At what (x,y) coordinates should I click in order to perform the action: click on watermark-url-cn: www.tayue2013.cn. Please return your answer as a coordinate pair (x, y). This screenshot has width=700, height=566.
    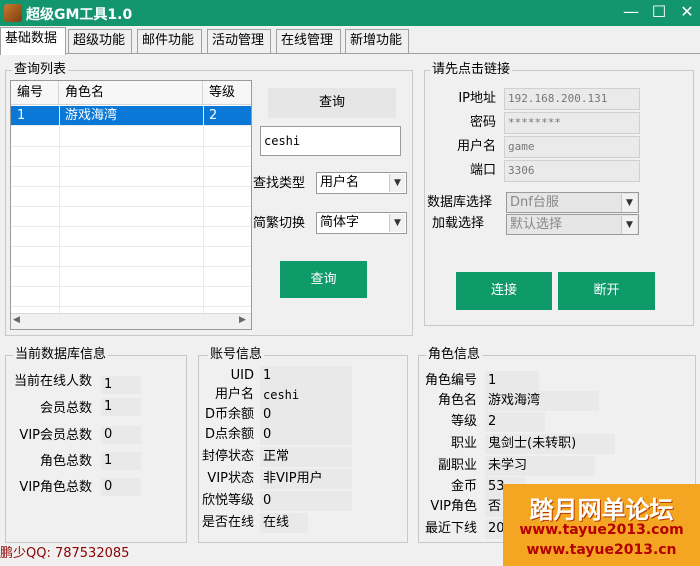
    Looking at the image, I should click on (601, 550).